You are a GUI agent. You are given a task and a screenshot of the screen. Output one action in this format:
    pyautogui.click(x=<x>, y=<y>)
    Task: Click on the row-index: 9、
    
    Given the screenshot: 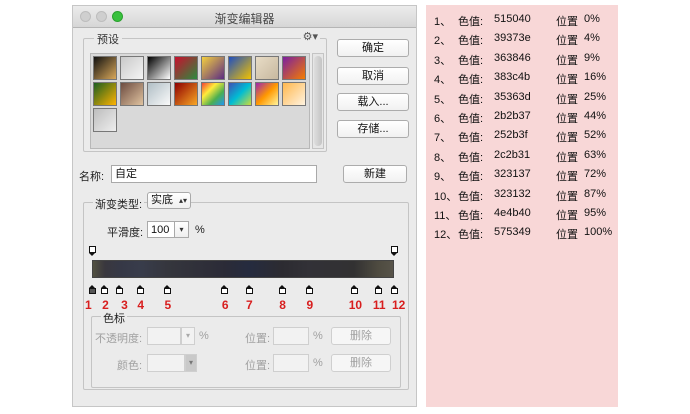 What is the action you would take?
    pyautogui.click(x=443, y=177)
    